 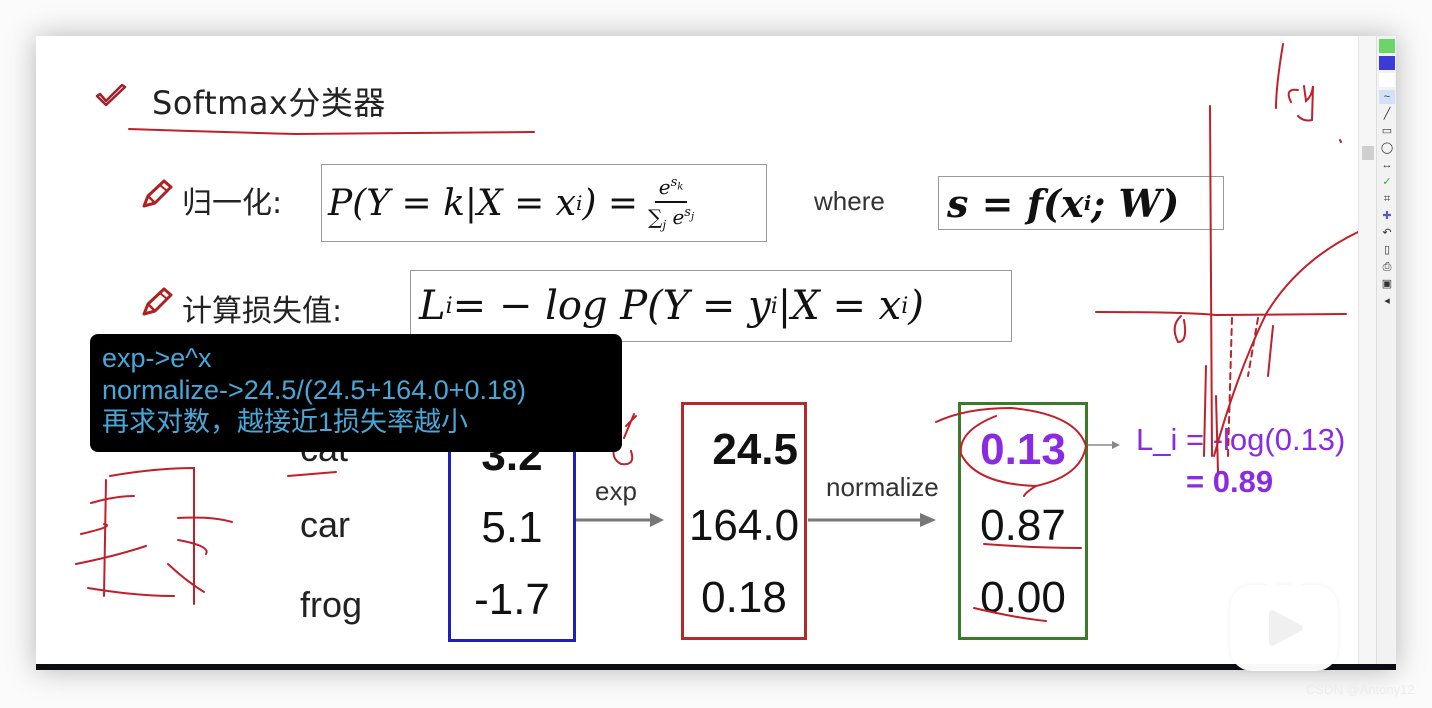 I want to click on probability-column: 0.13 0.87 0.00, so click(x=1023, y=521).